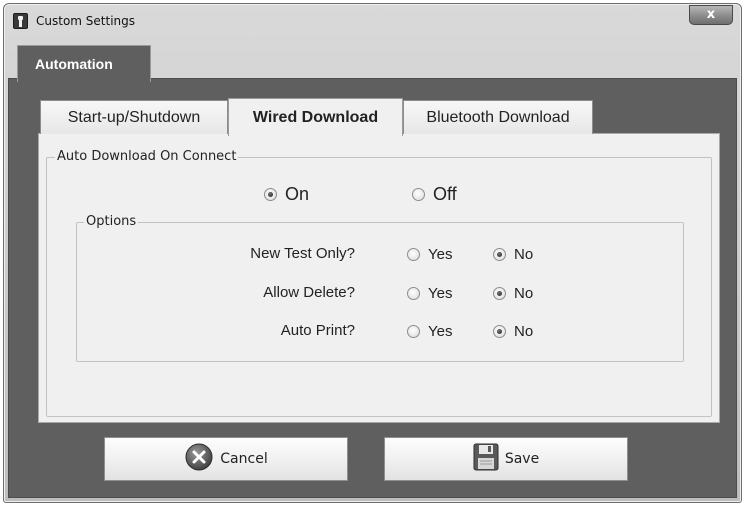 The image size is (746, 507). I want to click on auto-download-off-radio: Off, so click(434, 194).